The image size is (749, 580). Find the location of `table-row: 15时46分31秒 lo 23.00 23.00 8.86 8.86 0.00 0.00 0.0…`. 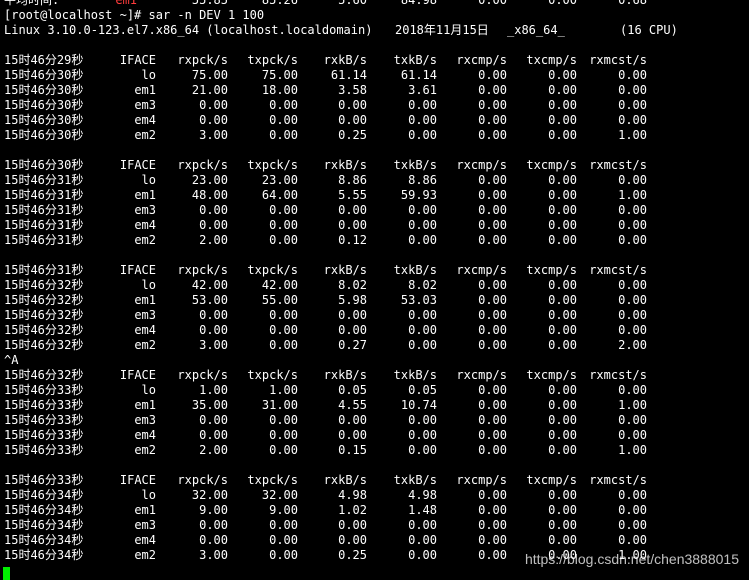

table-row: 15时46分31秒 lo 23.00 23.00 8.86 8.86 0.00 0.00 0.0… is located at coordinates (374, 180).